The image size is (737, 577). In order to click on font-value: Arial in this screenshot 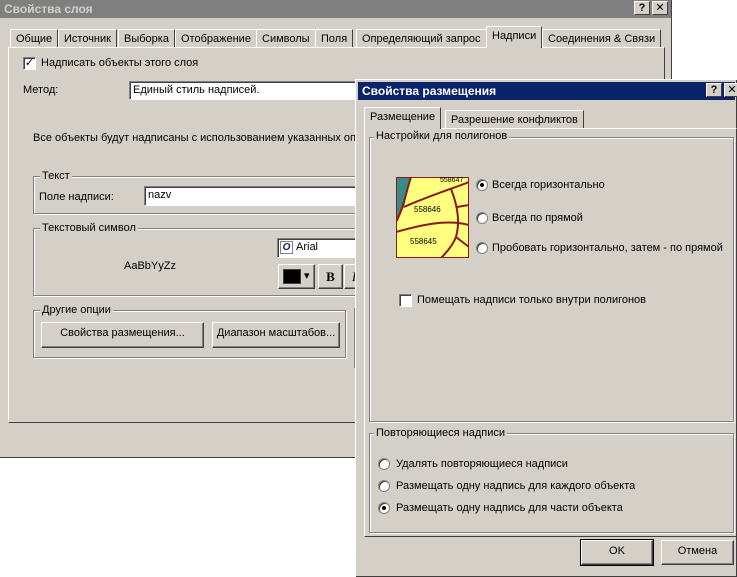, I will do `click(307, 247)`.